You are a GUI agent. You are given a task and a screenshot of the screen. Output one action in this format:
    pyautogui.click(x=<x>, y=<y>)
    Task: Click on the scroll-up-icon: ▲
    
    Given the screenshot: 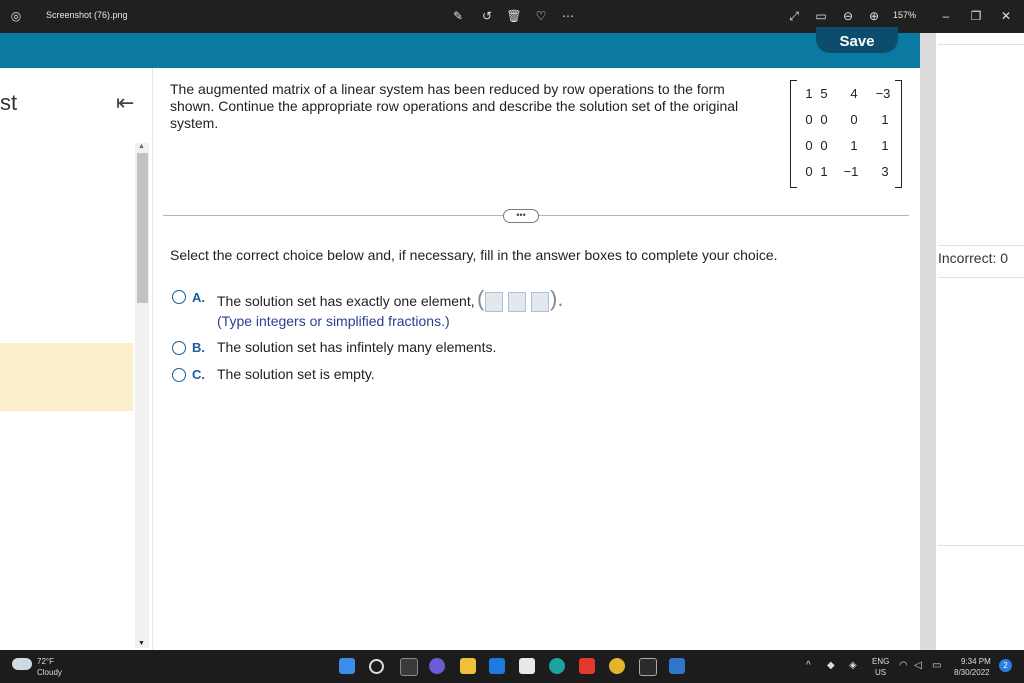 What is the action you would take?
    pyautogui.click(x=141, y=146)
    